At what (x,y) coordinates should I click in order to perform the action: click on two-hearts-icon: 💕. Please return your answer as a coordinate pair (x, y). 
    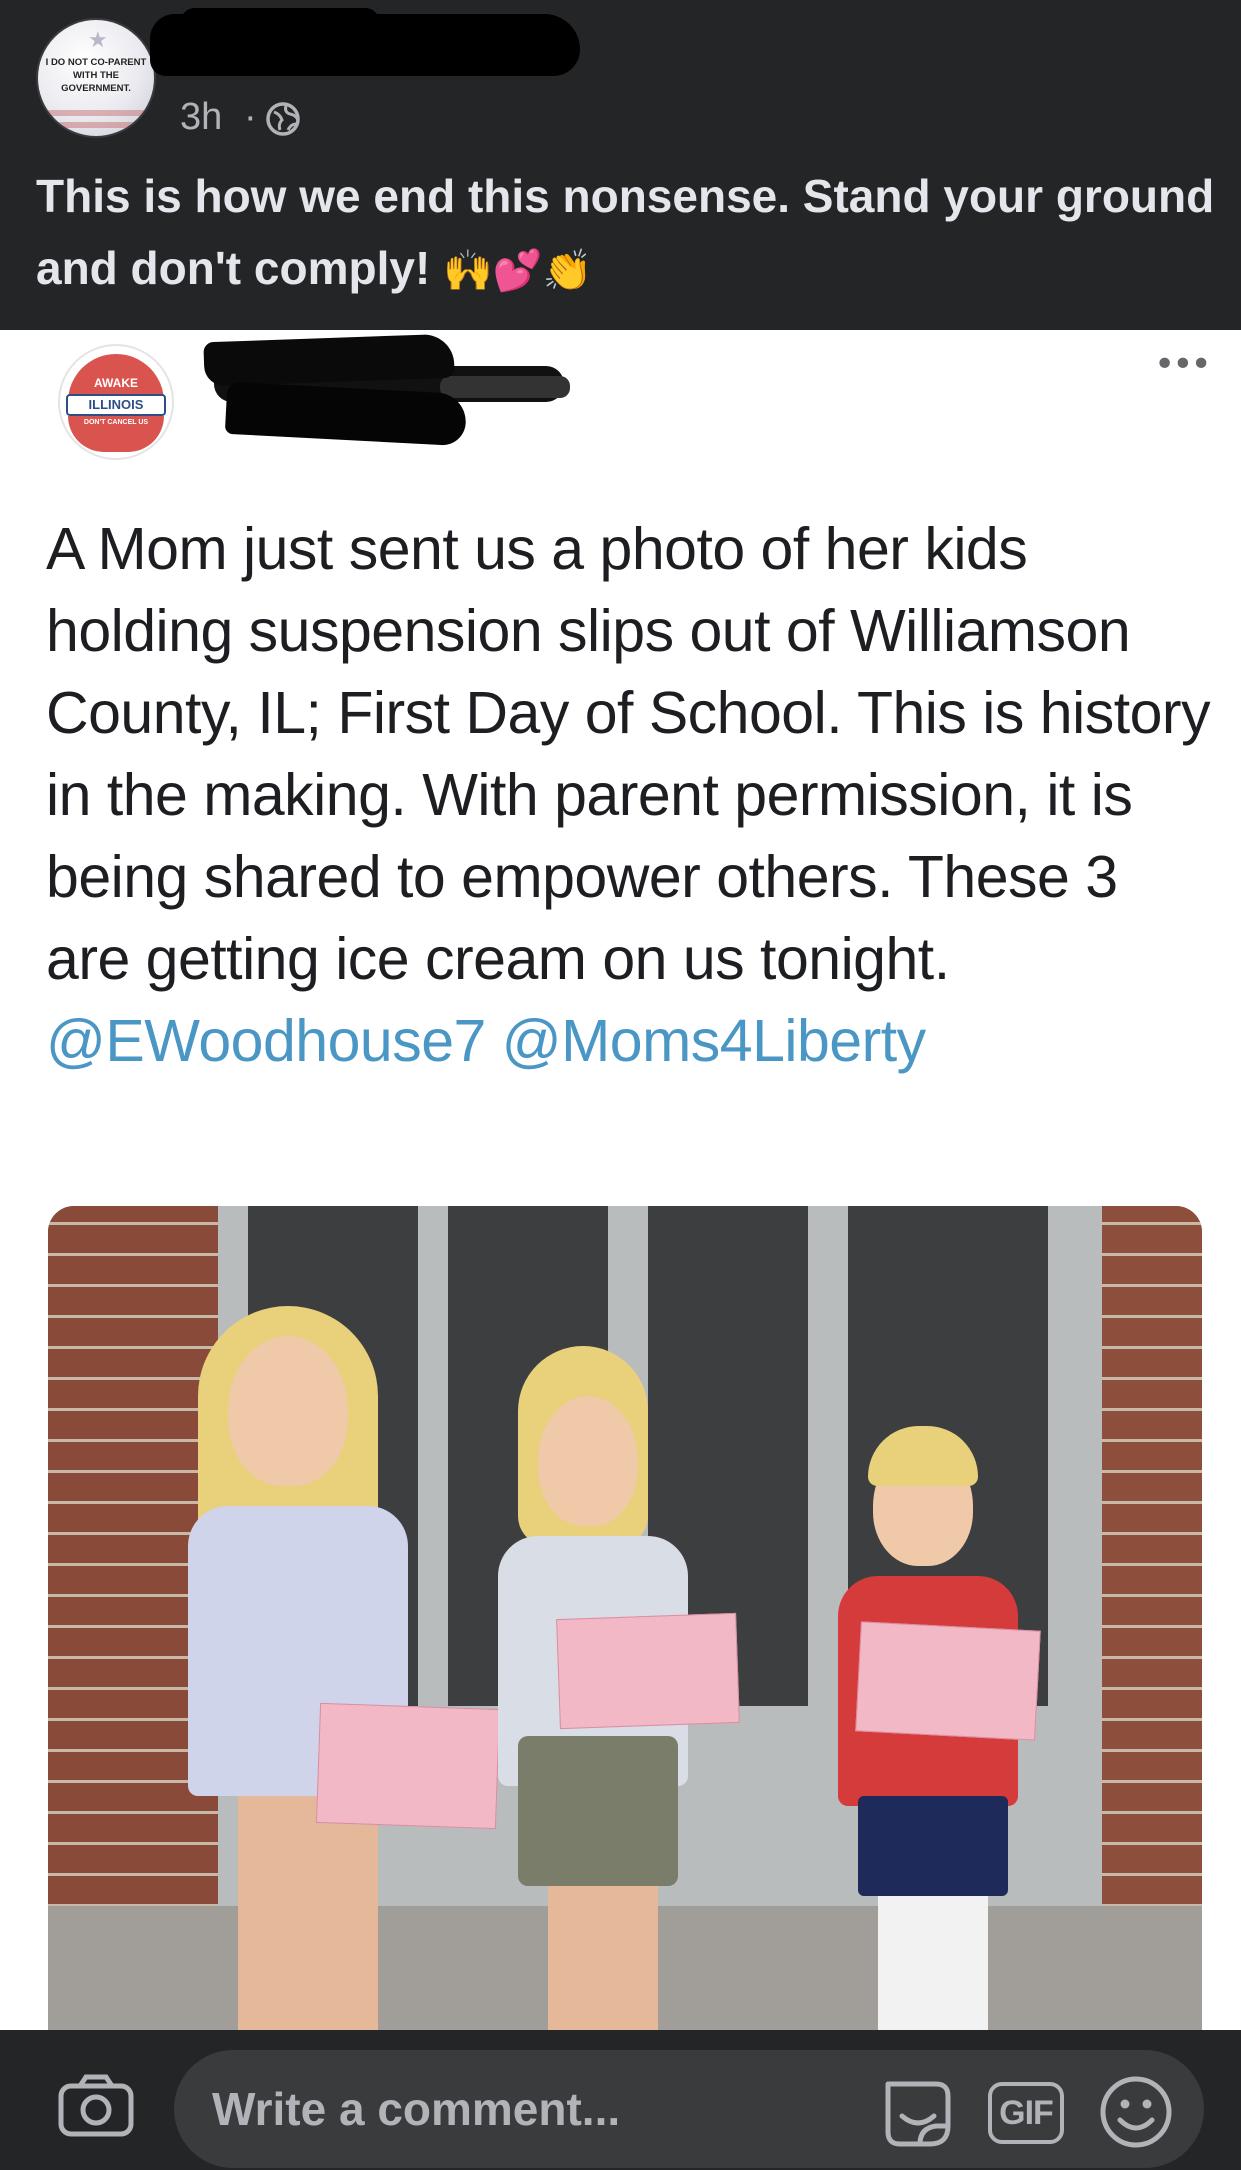
    Looking at the image, I should click on (517, 271).